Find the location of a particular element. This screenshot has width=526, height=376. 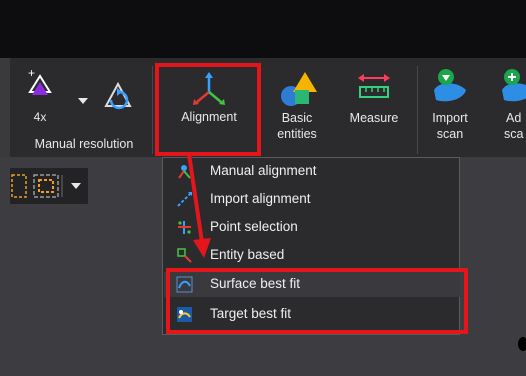

resolution-refresh-button is located at coordinates (118, 98).